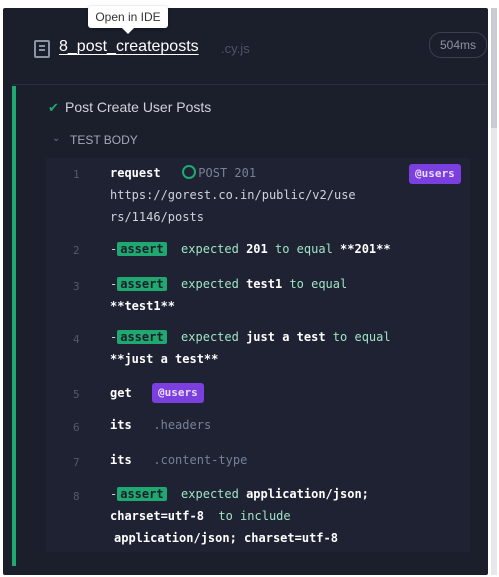  I want to click on assert-continuation: charset=utf-8 to include, so click(290, 516).